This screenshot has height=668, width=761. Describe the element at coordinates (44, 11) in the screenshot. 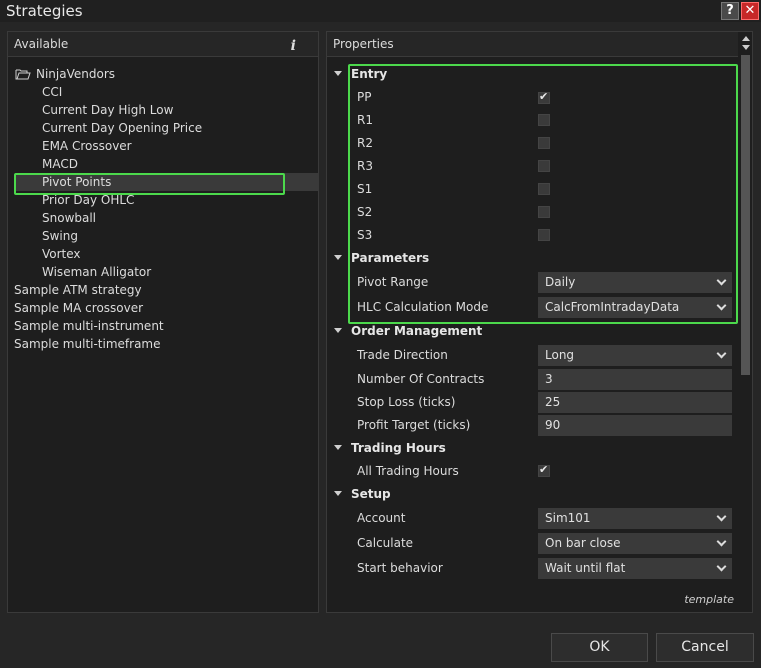

I see `window-title: Strategies` at that location.